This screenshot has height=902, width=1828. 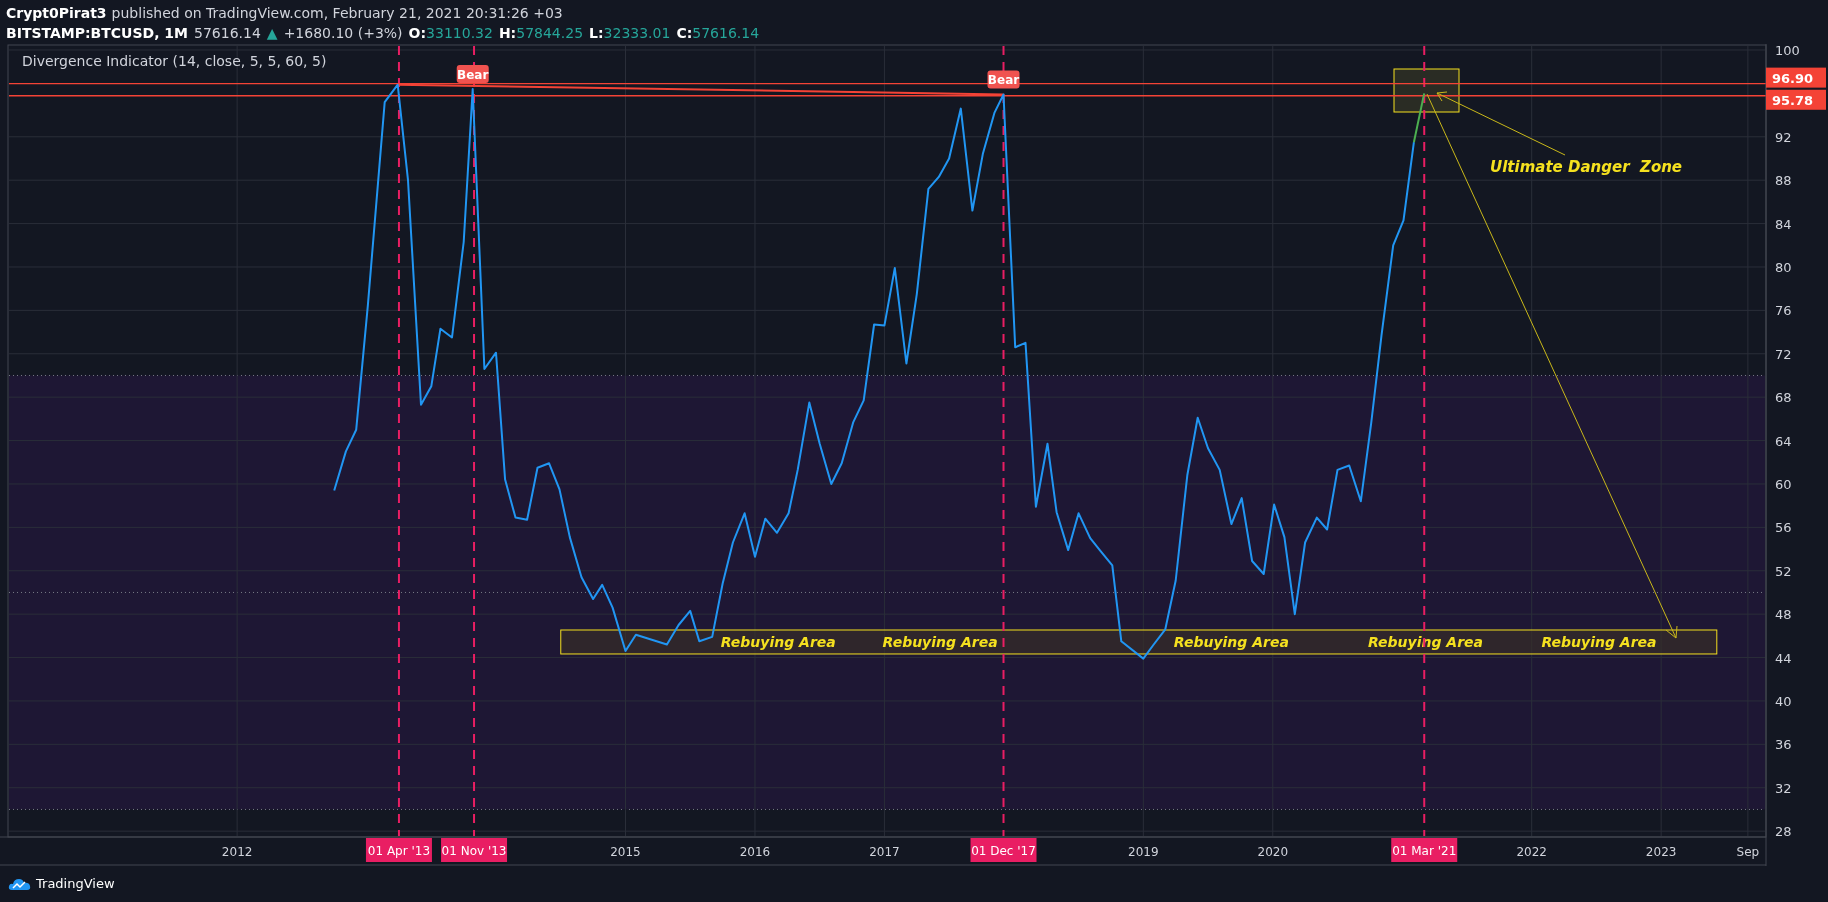 I want to click on y-axis-label: 76, so click(x=1783, y=311).